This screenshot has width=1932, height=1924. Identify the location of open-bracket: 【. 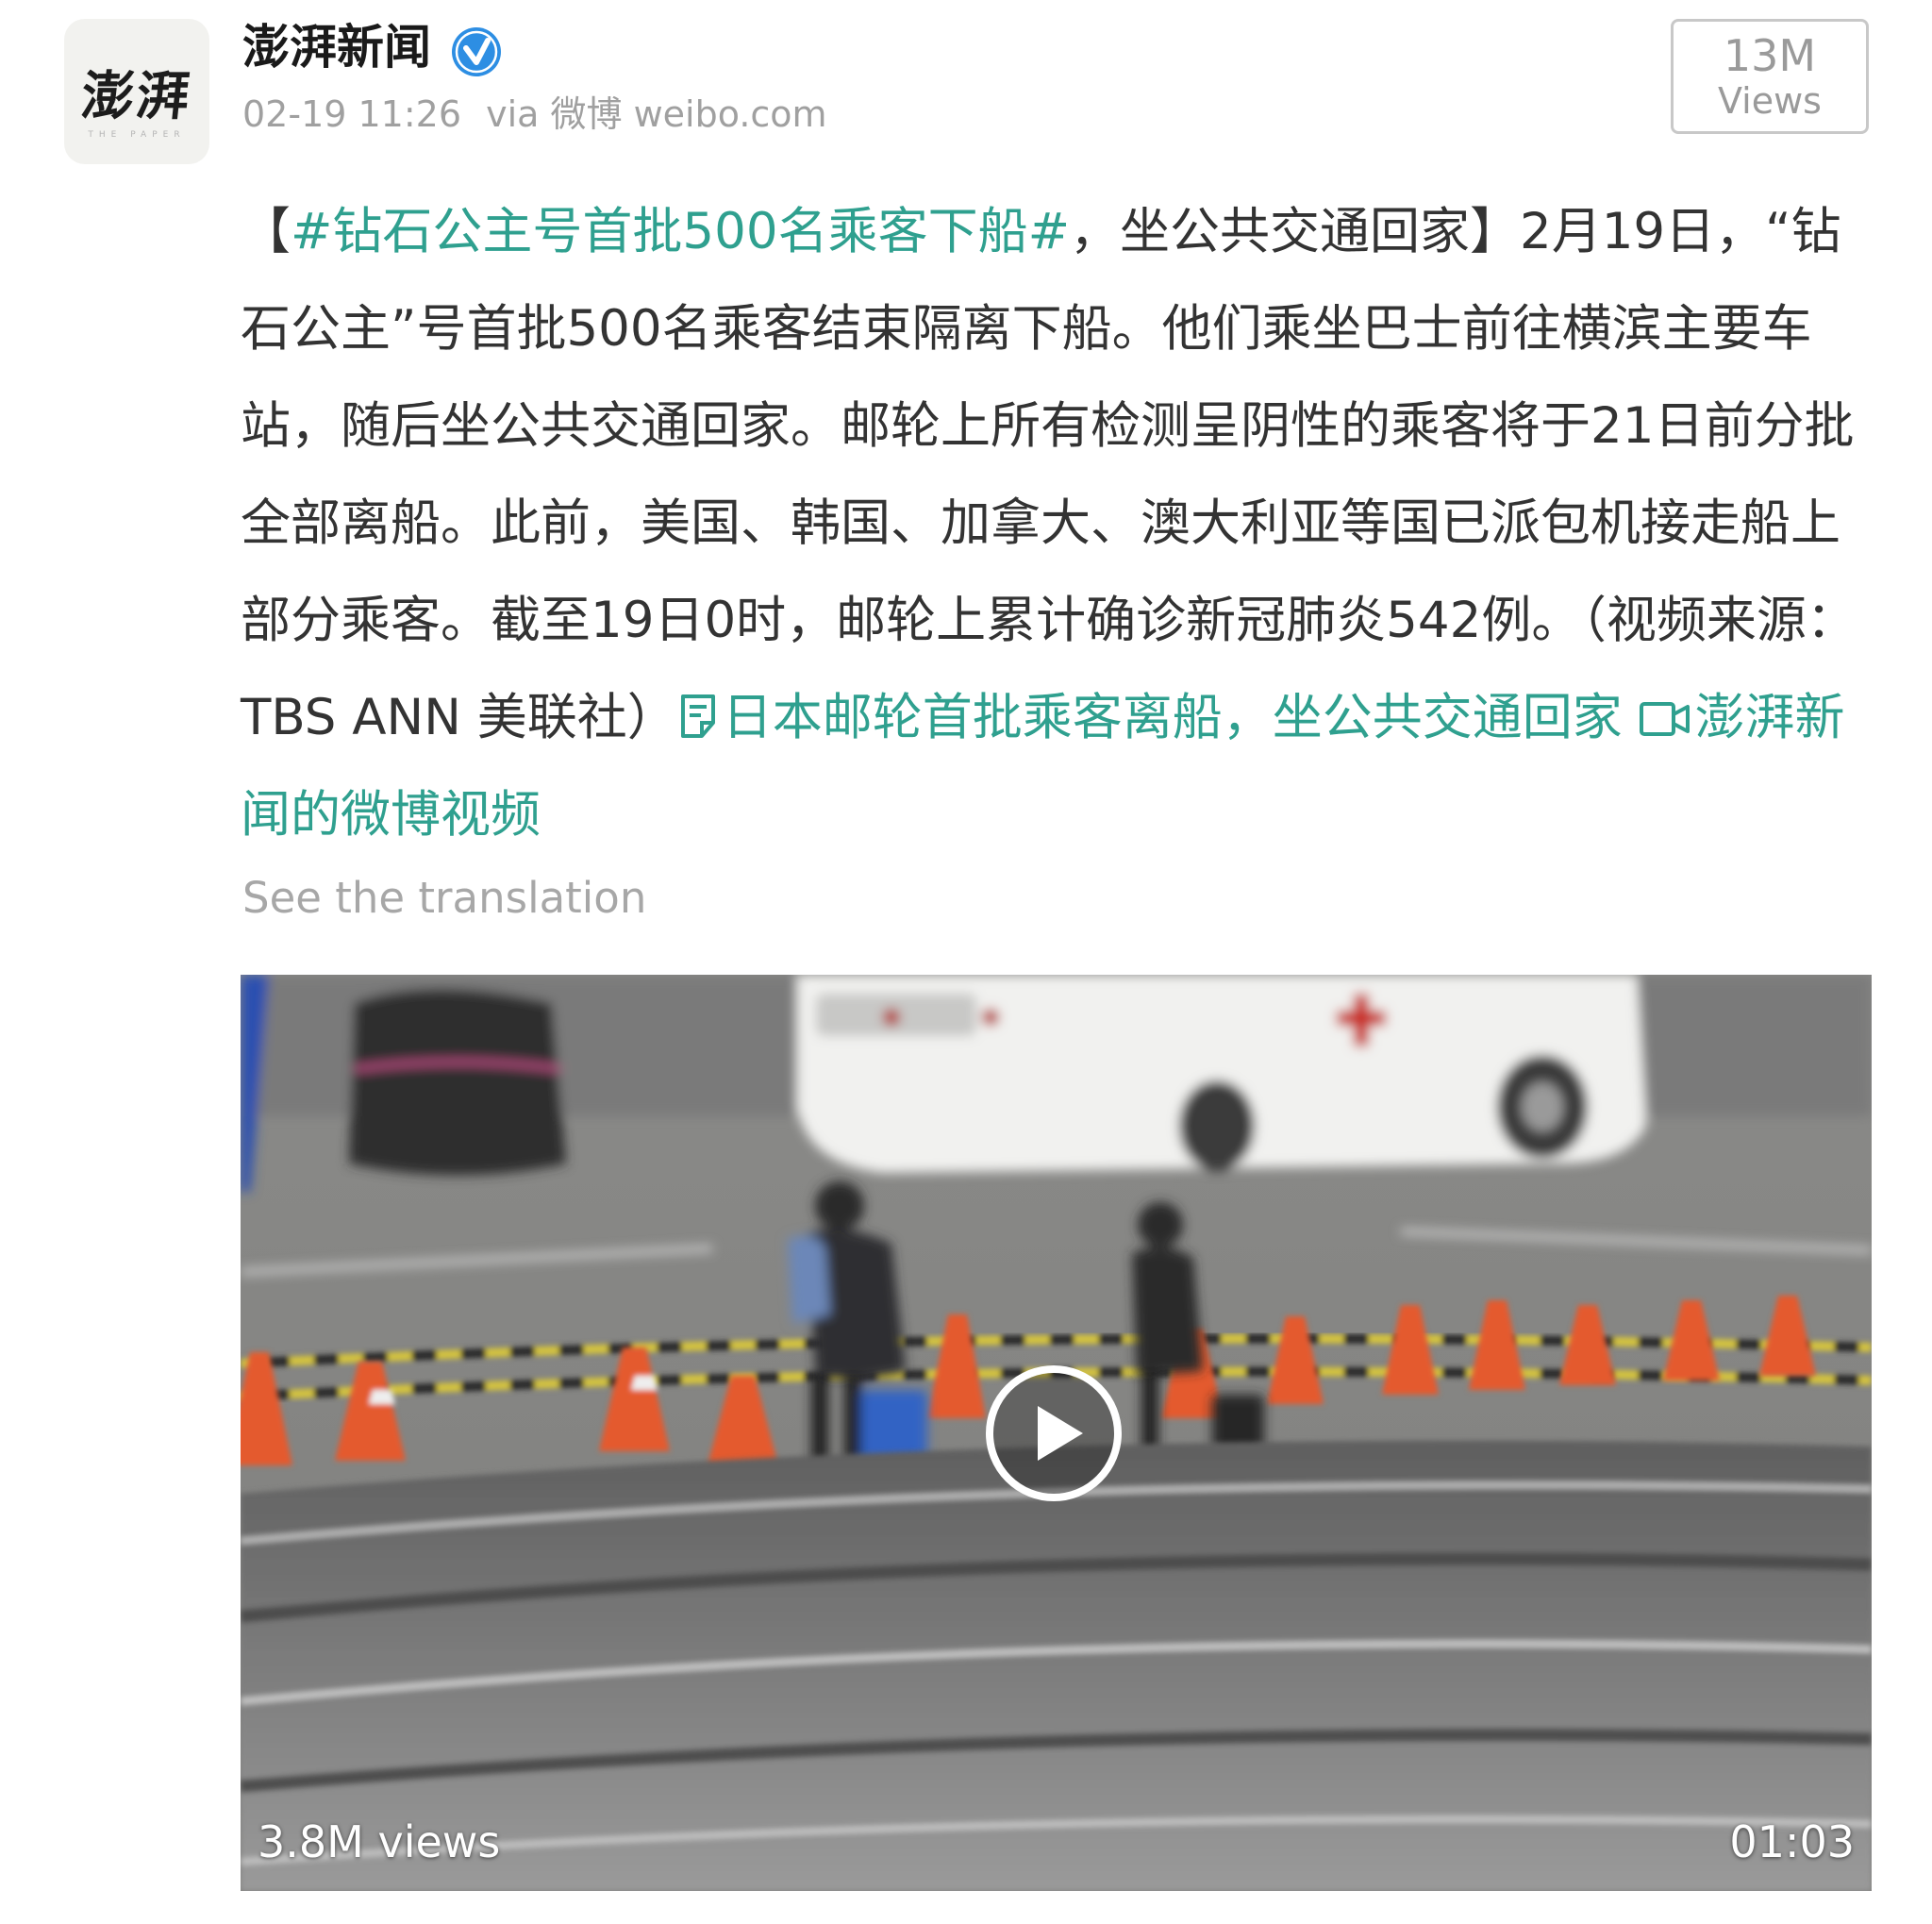
(266, 231).